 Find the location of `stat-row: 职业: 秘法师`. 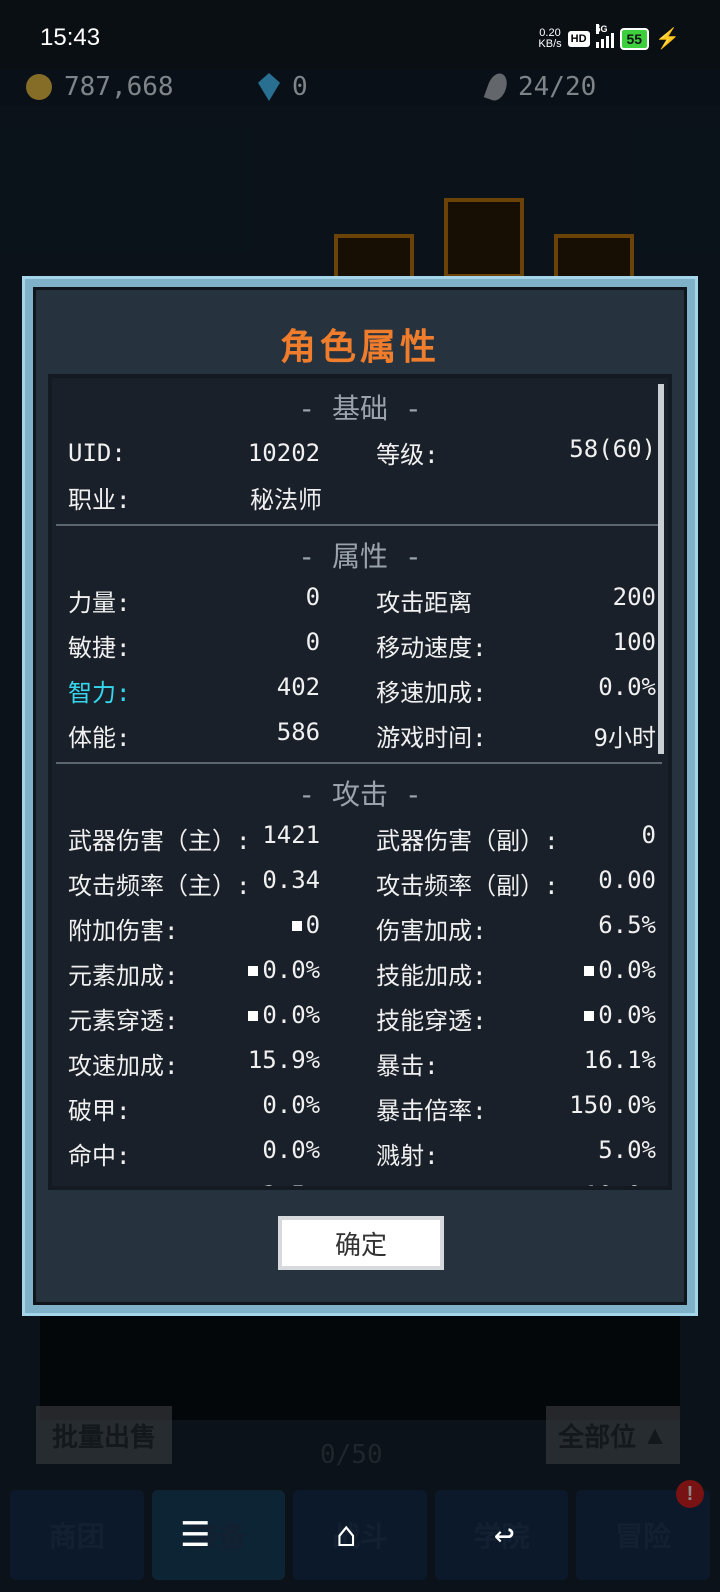

stat-row: 职业: 秘法师 is located at coordinates (360, 497).